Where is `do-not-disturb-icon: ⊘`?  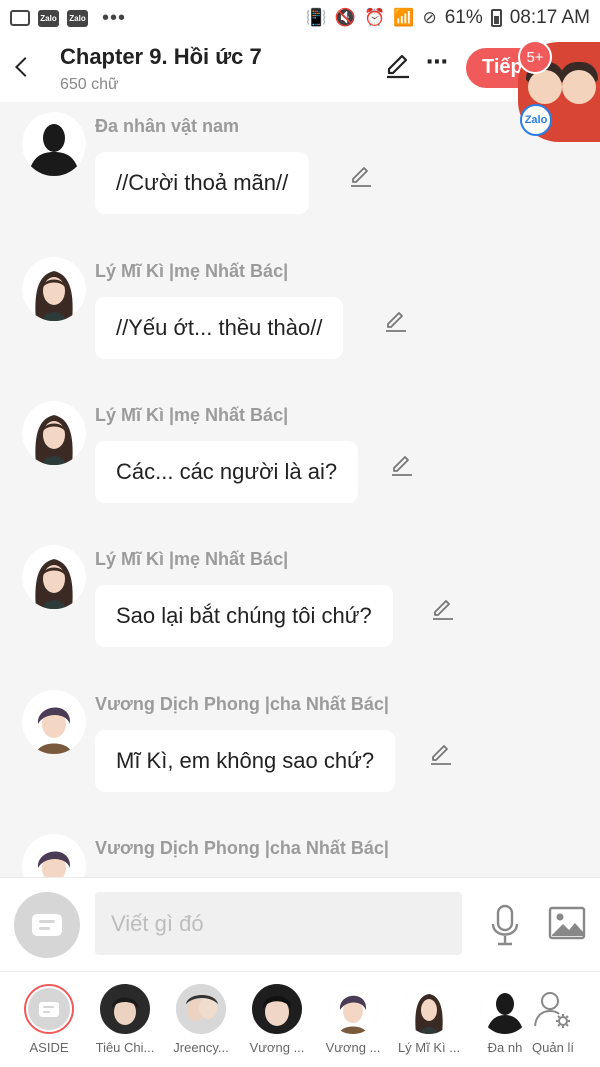 do-not-disturb-icon: ⊘ is located at coordinates (429, 17).